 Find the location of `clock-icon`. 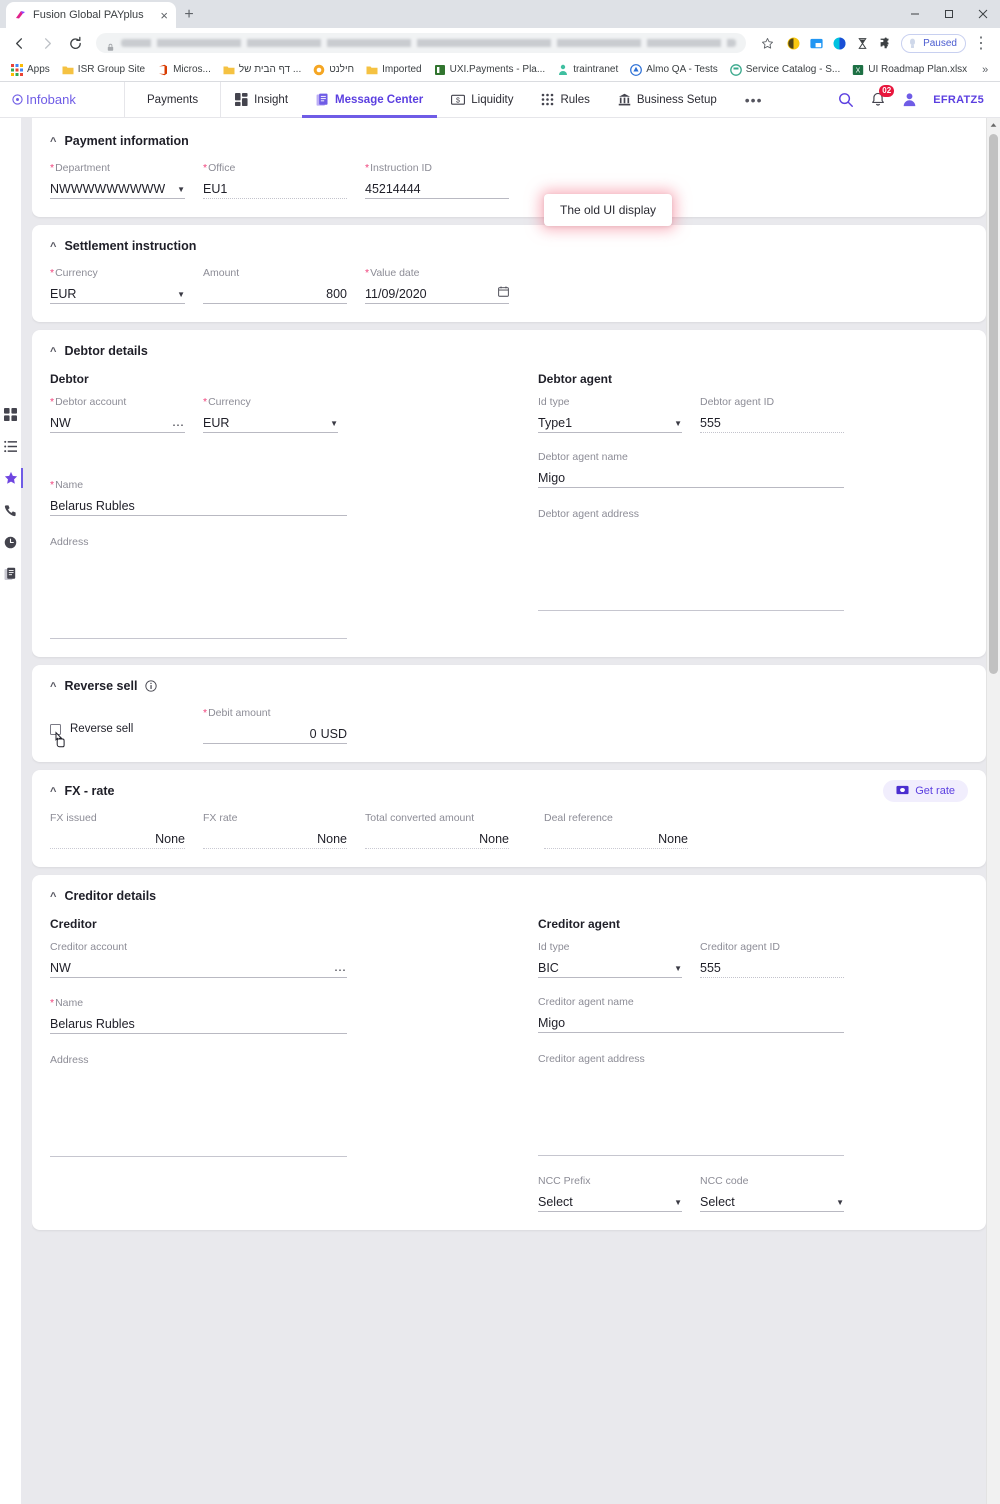

clock-icon is located at coordinates (11, 542).